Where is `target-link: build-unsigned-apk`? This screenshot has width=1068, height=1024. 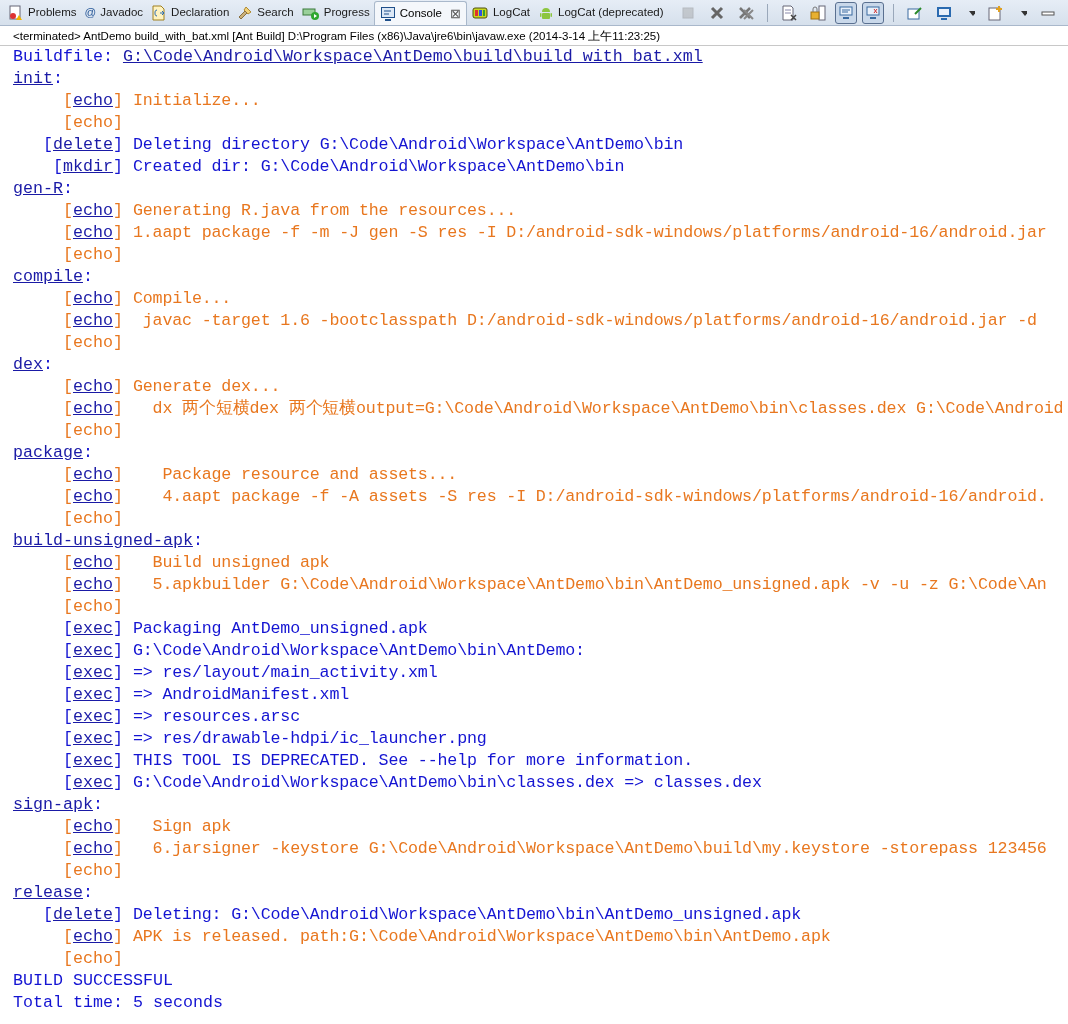
target-link: build-unsigned-apk is located at coordinates (103, 540).